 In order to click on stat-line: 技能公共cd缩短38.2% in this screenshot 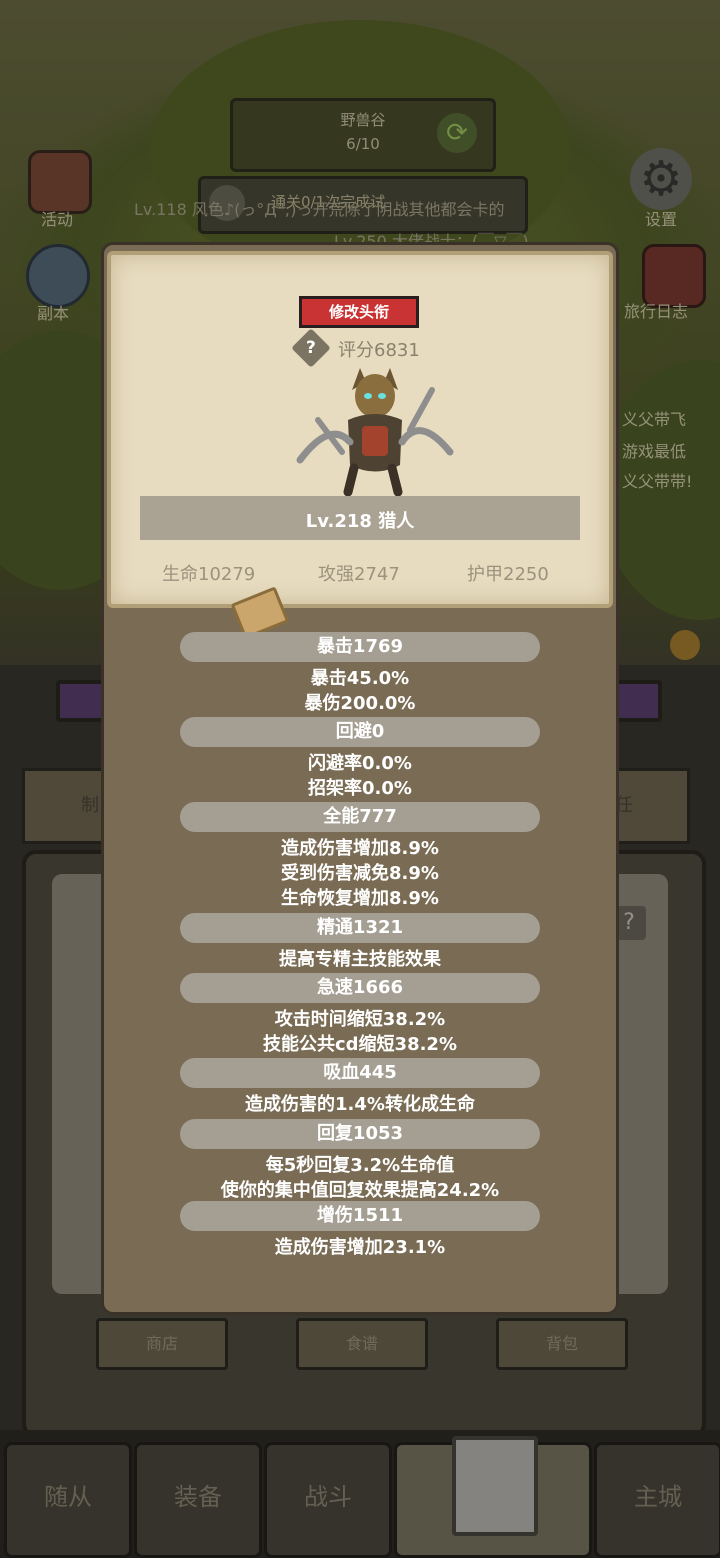, I will do `click(359, 1044)`.